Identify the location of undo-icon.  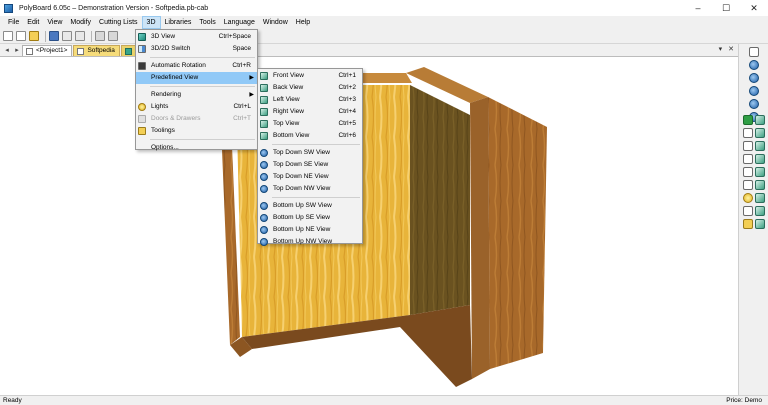
(100, 36).